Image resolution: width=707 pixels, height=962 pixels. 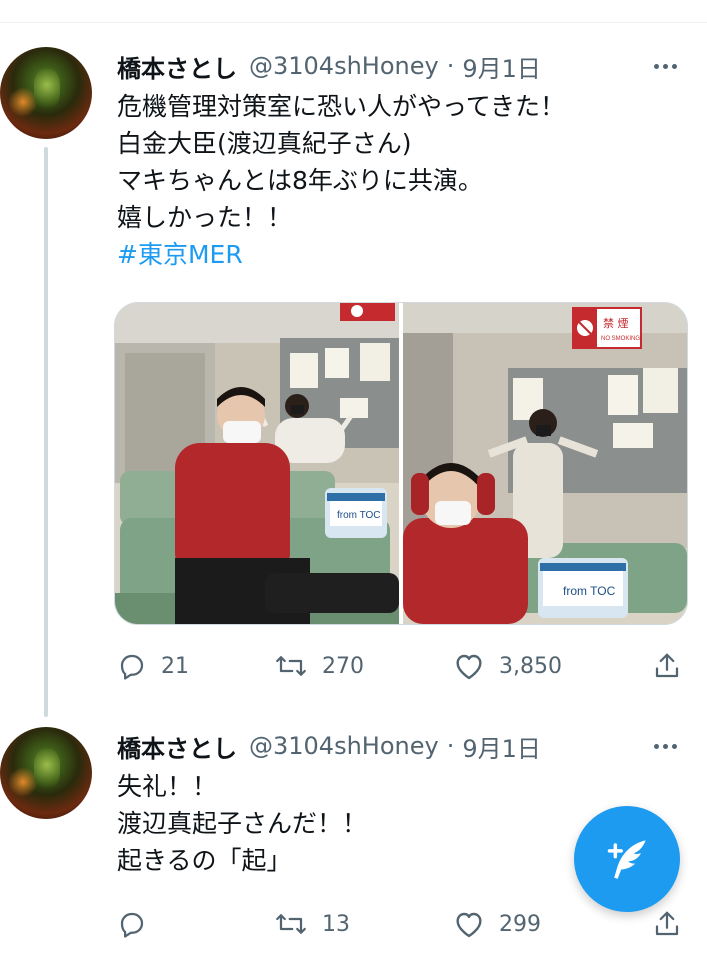 What do you see at coordinates (319, 666) in the screenshot?
I see `retweet-button: 270` at bounding box center [319, 666].